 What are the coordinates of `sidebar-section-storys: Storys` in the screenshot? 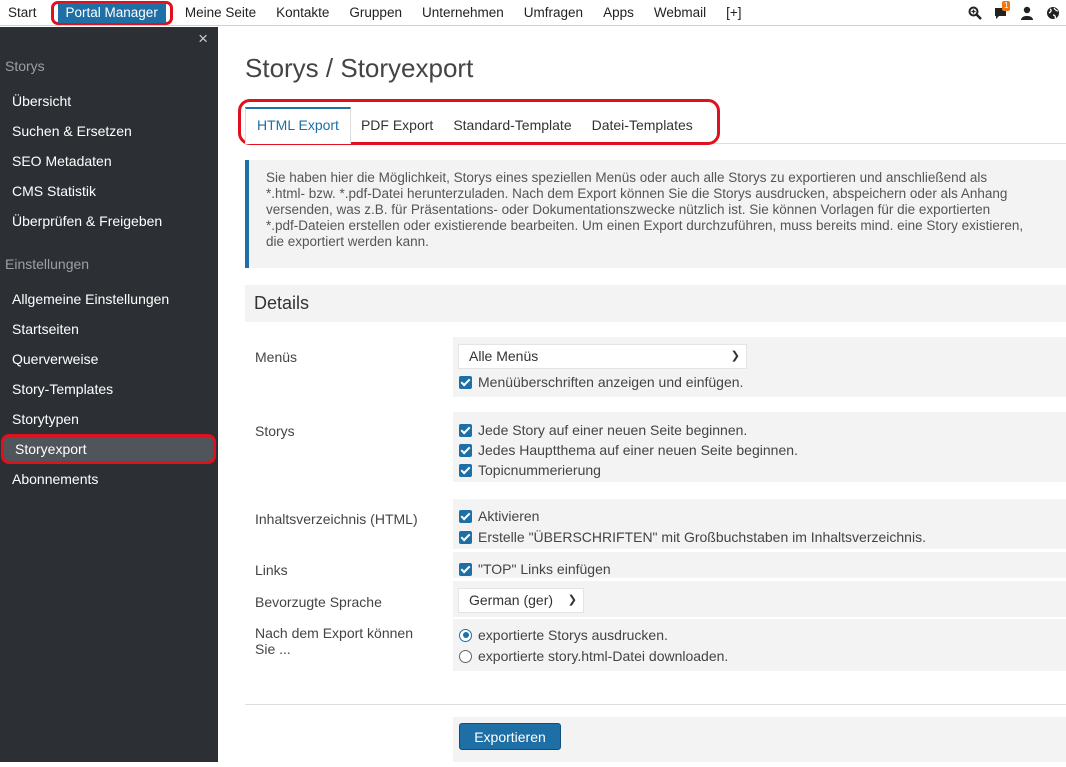 It's located at (25, 66).